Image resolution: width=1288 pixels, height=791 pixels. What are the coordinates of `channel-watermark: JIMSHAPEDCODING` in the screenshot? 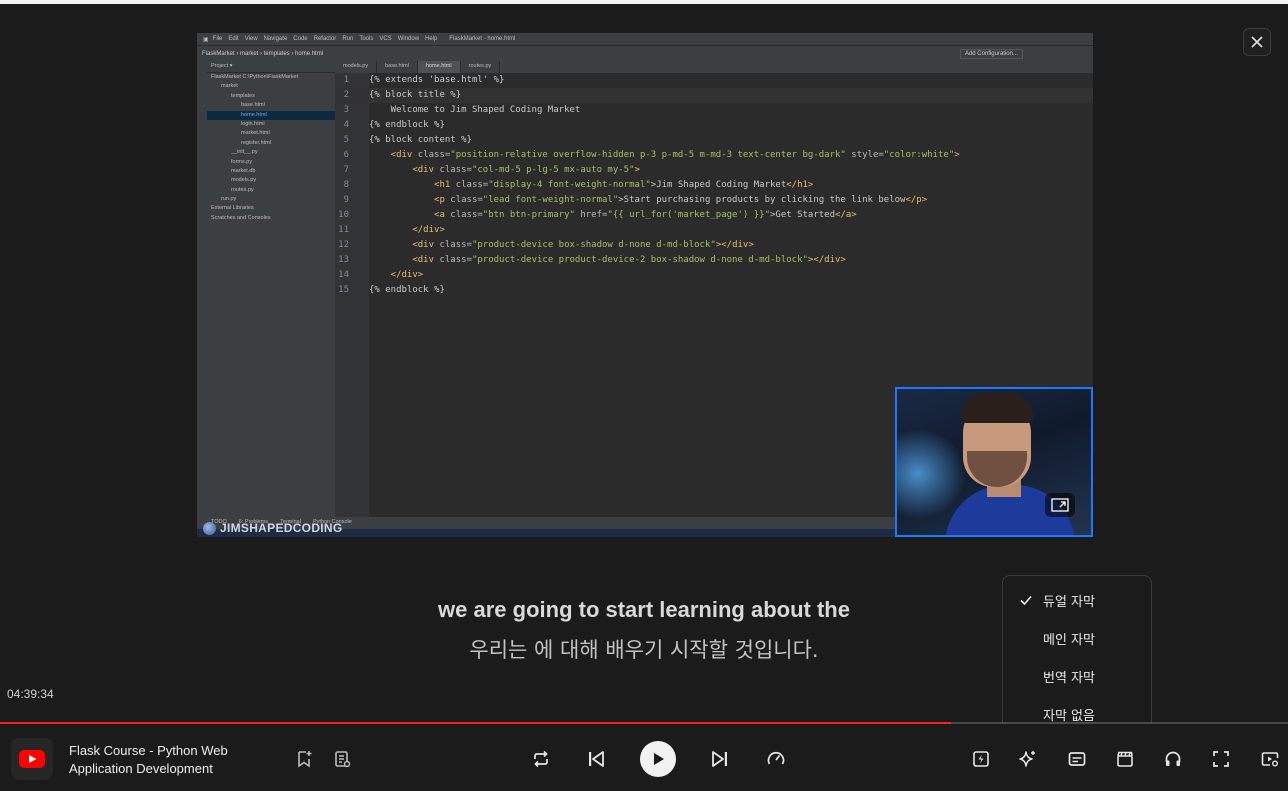 It's located at (273, 528).